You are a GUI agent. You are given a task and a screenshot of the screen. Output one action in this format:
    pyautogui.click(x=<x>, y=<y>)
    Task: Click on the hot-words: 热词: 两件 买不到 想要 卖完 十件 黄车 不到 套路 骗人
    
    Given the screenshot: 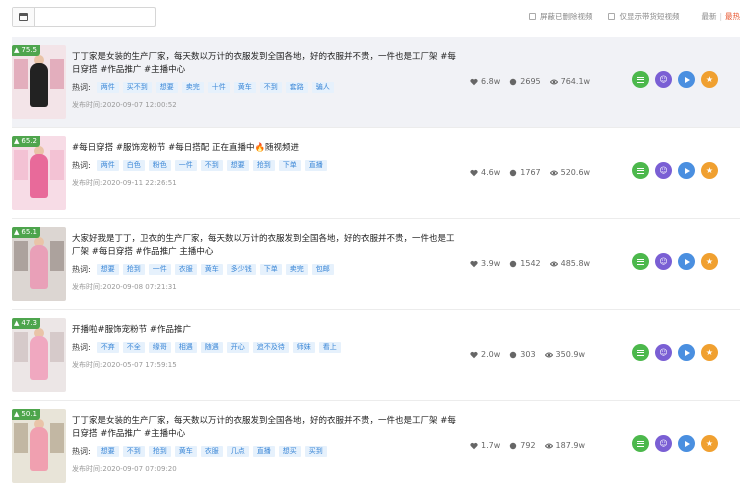 What is the action you would take?
    pyautogui.click(x=266, y=87)
    